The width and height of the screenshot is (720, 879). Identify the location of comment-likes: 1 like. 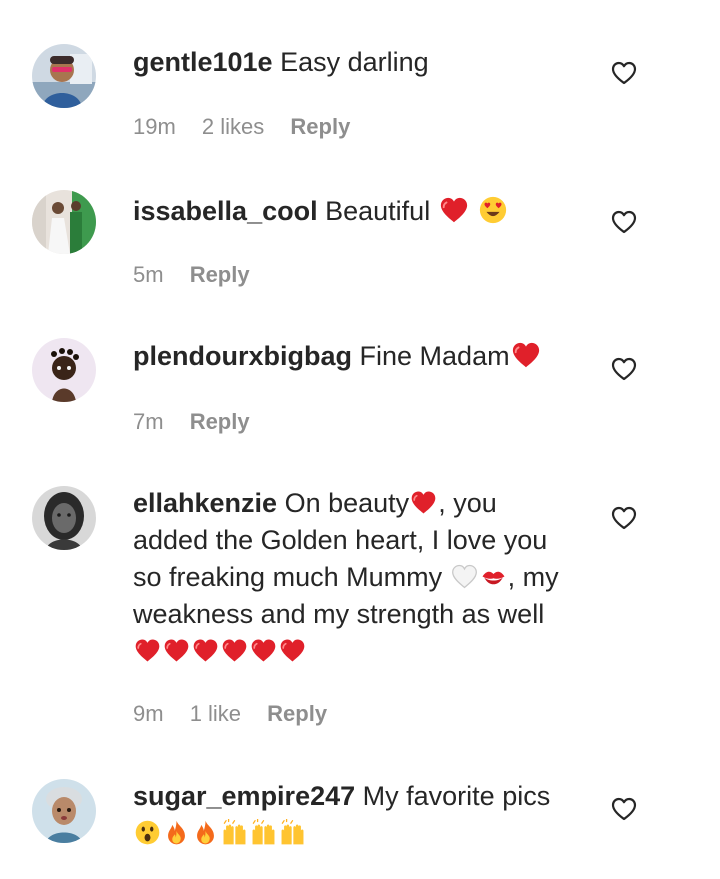
(215, 713).